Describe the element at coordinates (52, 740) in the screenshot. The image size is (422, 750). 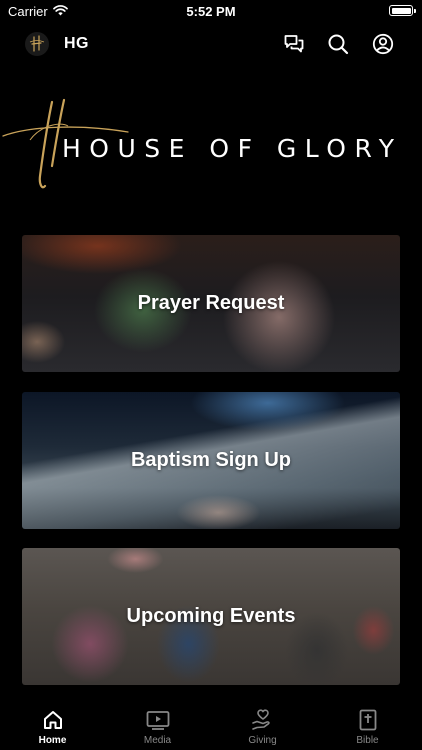
I see `tab-label: Home` at that location.